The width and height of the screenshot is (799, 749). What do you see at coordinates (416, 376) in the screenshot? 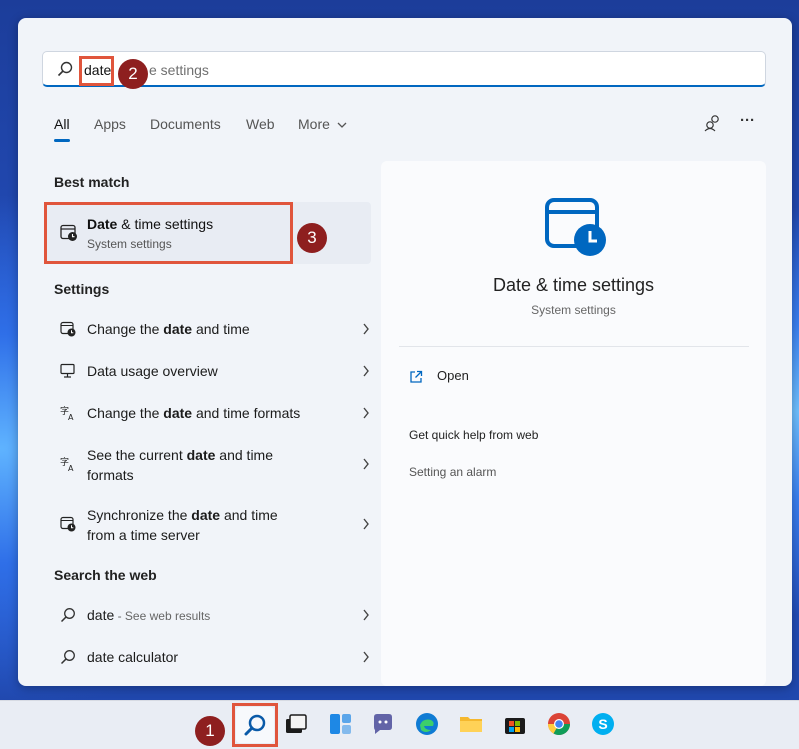
I see `open-external-icon` at bounding box center [416, 376].